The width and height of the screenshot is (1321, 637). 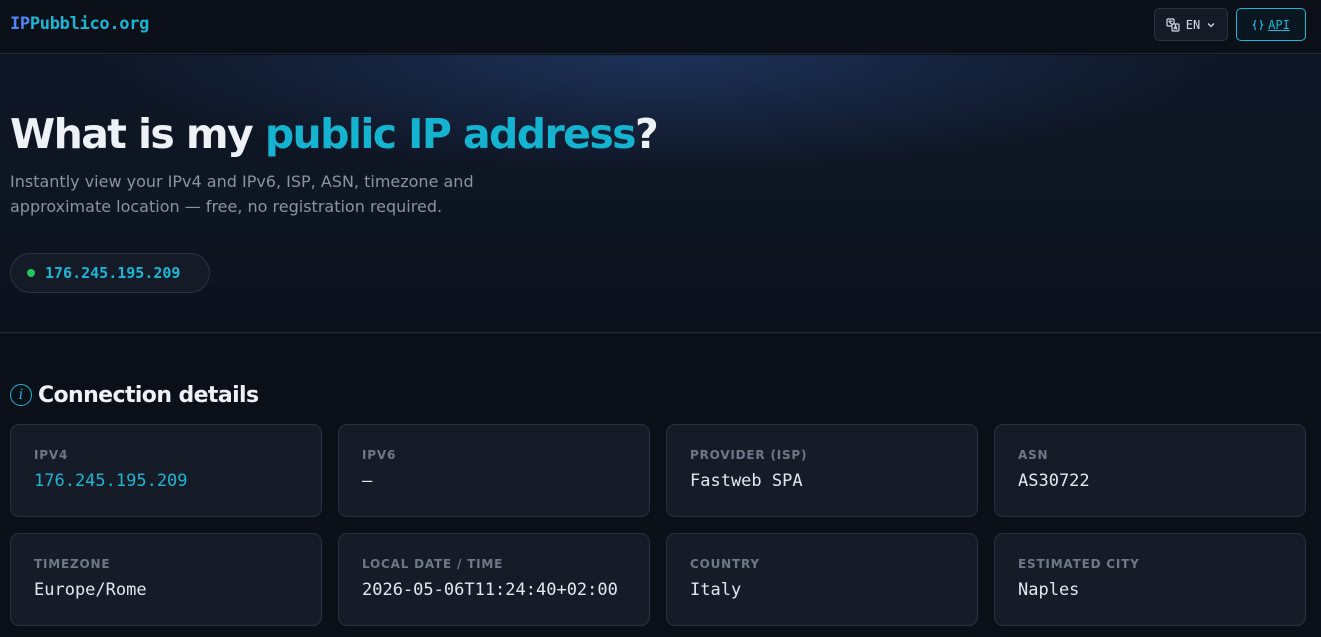 I want to click on card-label: IPv4, so click(x=51, y=455).